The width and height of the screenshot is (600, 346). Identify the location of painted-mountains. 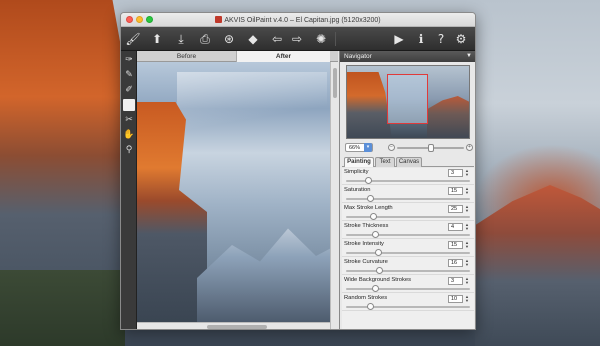
(263, 275).